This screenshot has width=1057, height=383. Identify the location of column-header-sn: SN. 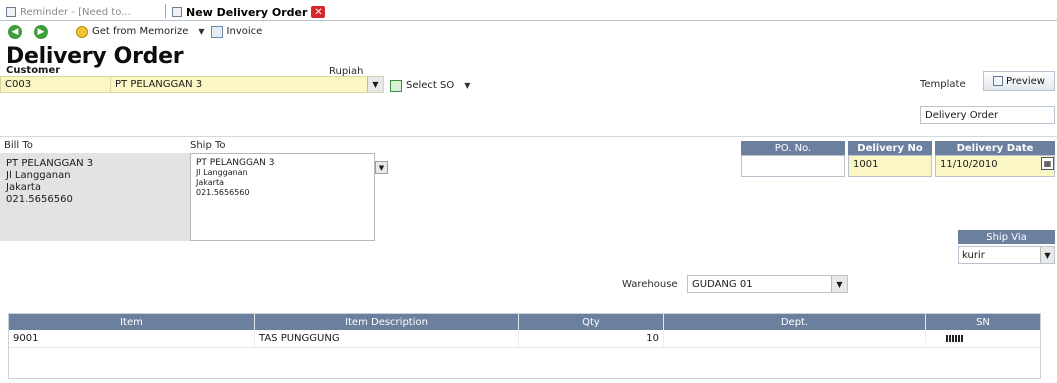
(983, 322).